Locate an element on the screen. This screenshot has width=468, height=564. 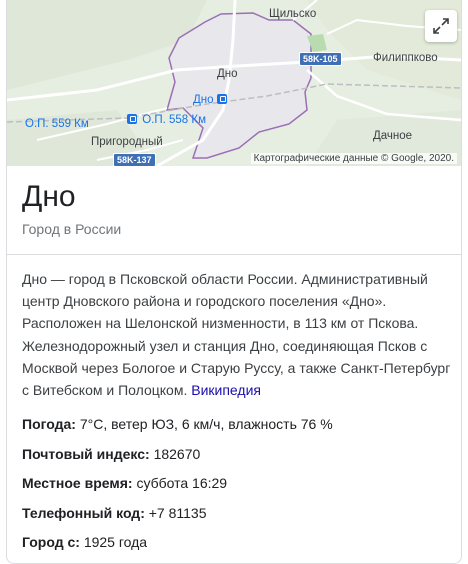
fact-founded: Город с: 1925 года is located at coordinates (237, 549).